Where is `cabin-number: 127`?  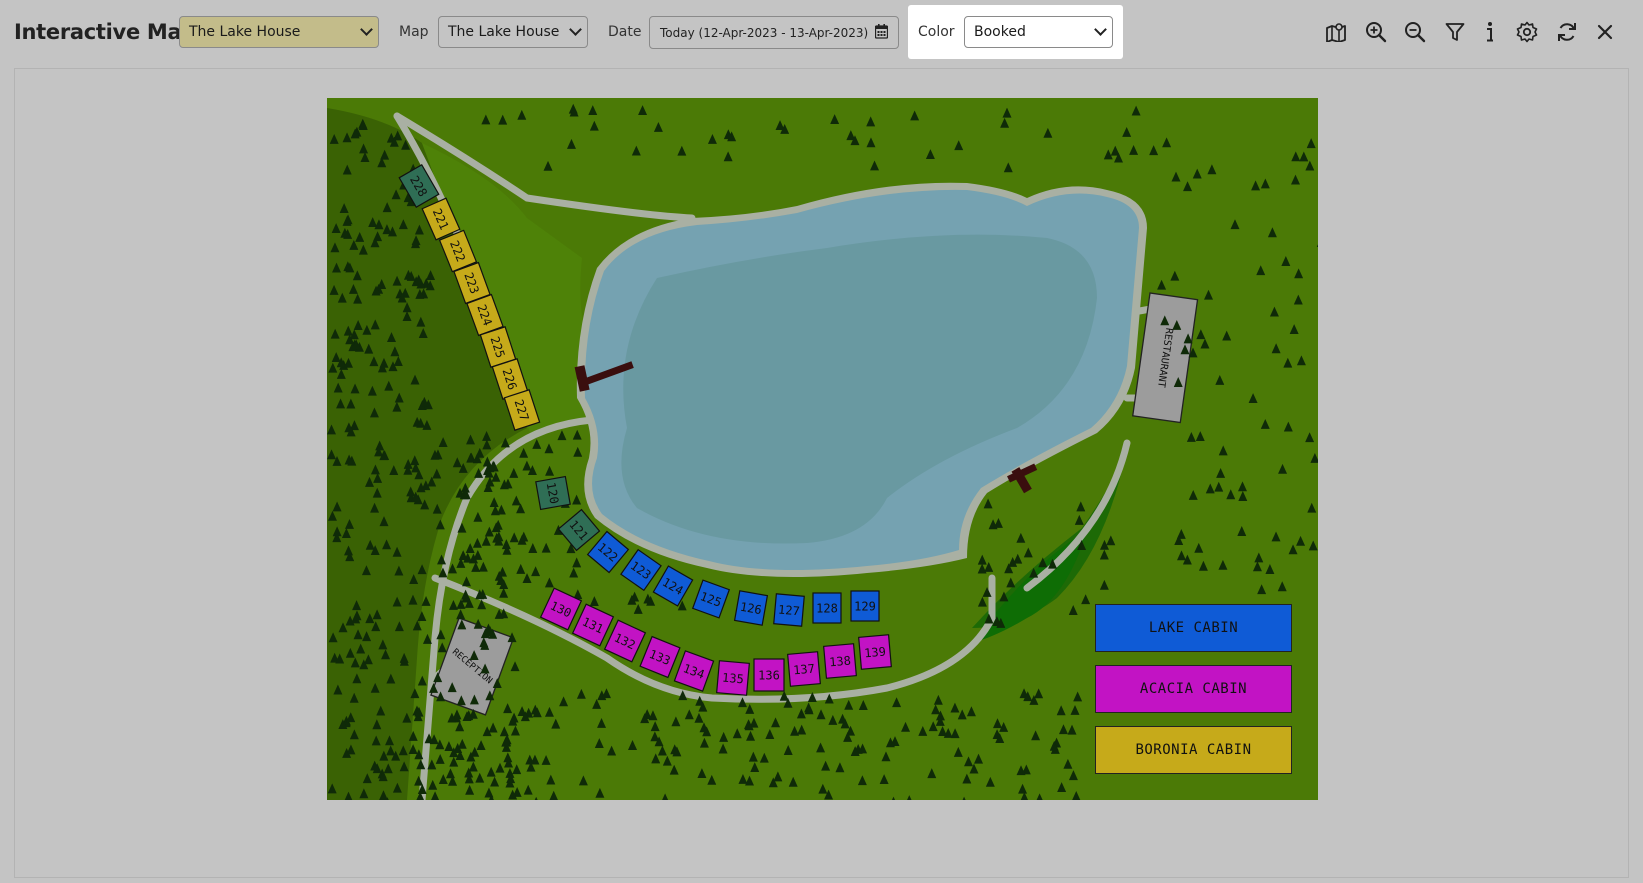 cabin-number: 127 is located at coordinates (789, 611).